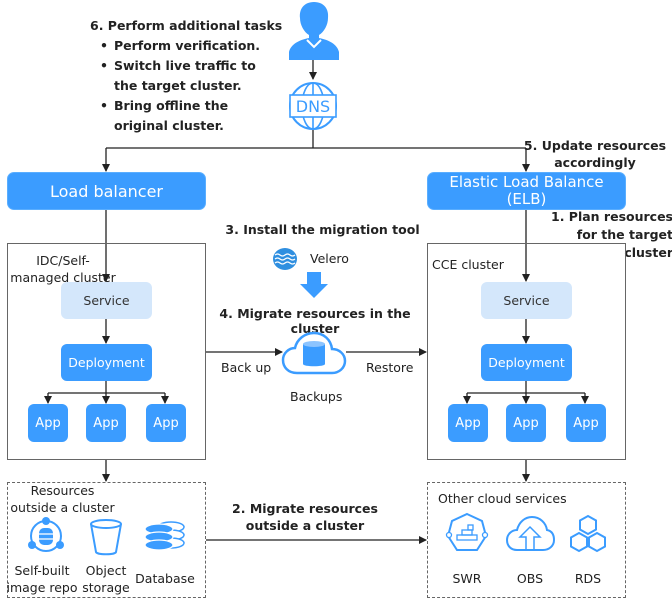 The image size is (672, 603). I want to click on obs-label: OBS, so click(530, 578).